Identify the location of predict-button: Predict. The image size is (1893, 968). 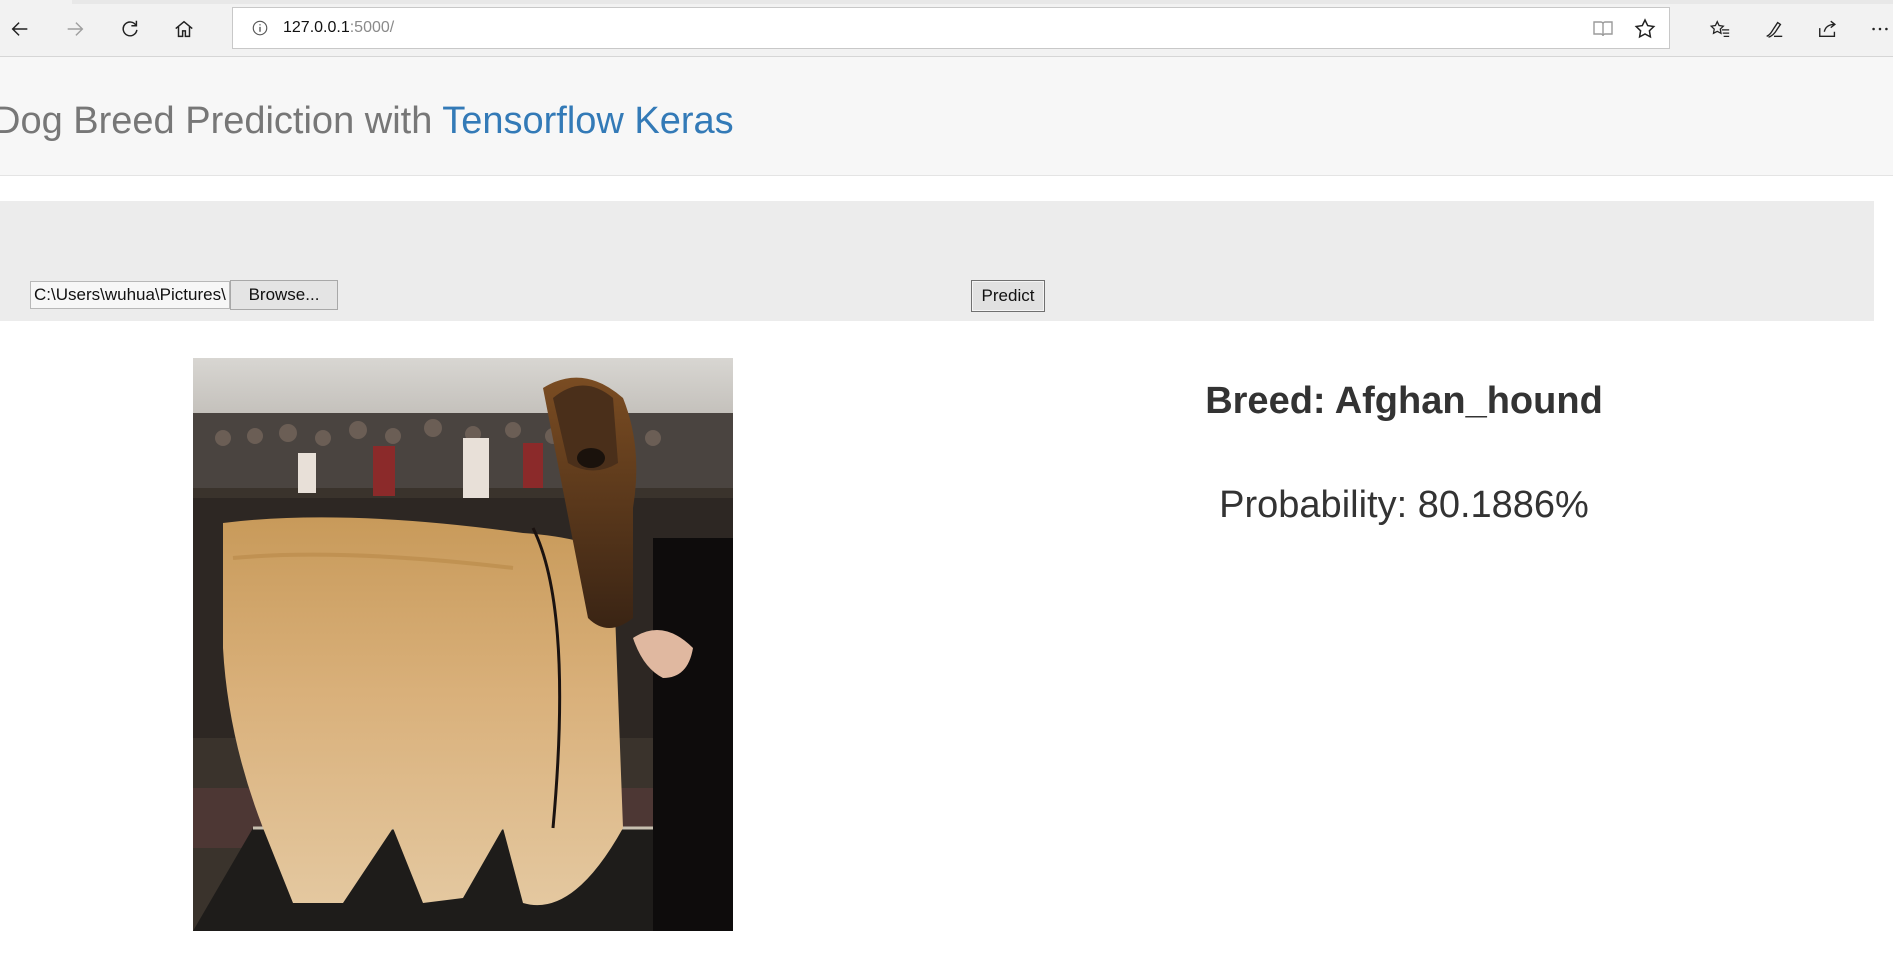
(1008, 296).